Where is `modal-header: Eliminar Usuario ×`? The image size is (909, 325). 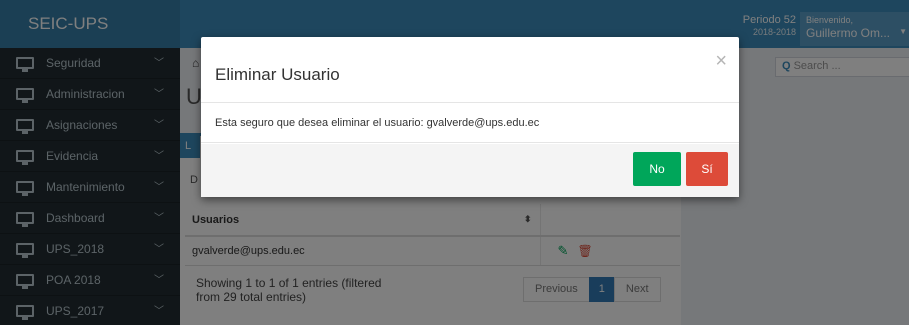 modal-header: Eliminar Usuario × is located at coordinates (470, 70).